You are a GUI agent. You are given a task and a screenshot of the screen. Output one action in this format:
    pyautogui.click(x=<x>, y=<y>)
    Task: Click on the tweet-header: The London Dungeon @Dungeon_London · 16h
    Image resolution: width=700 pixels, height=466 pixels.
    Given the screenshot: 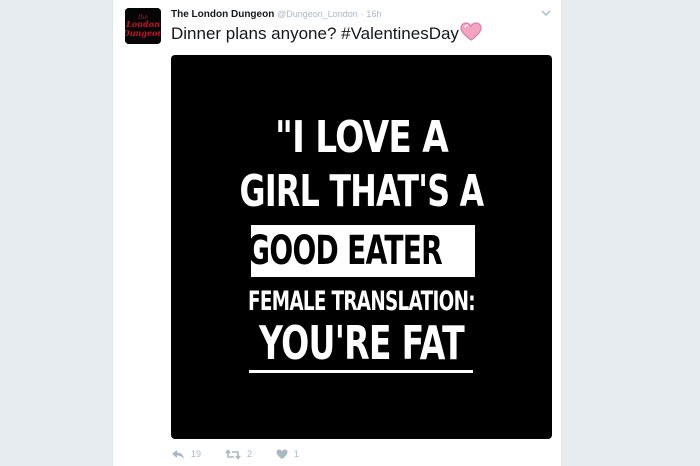 What is the action you would take?
    pyautogui.click(x=351, y=14)
    